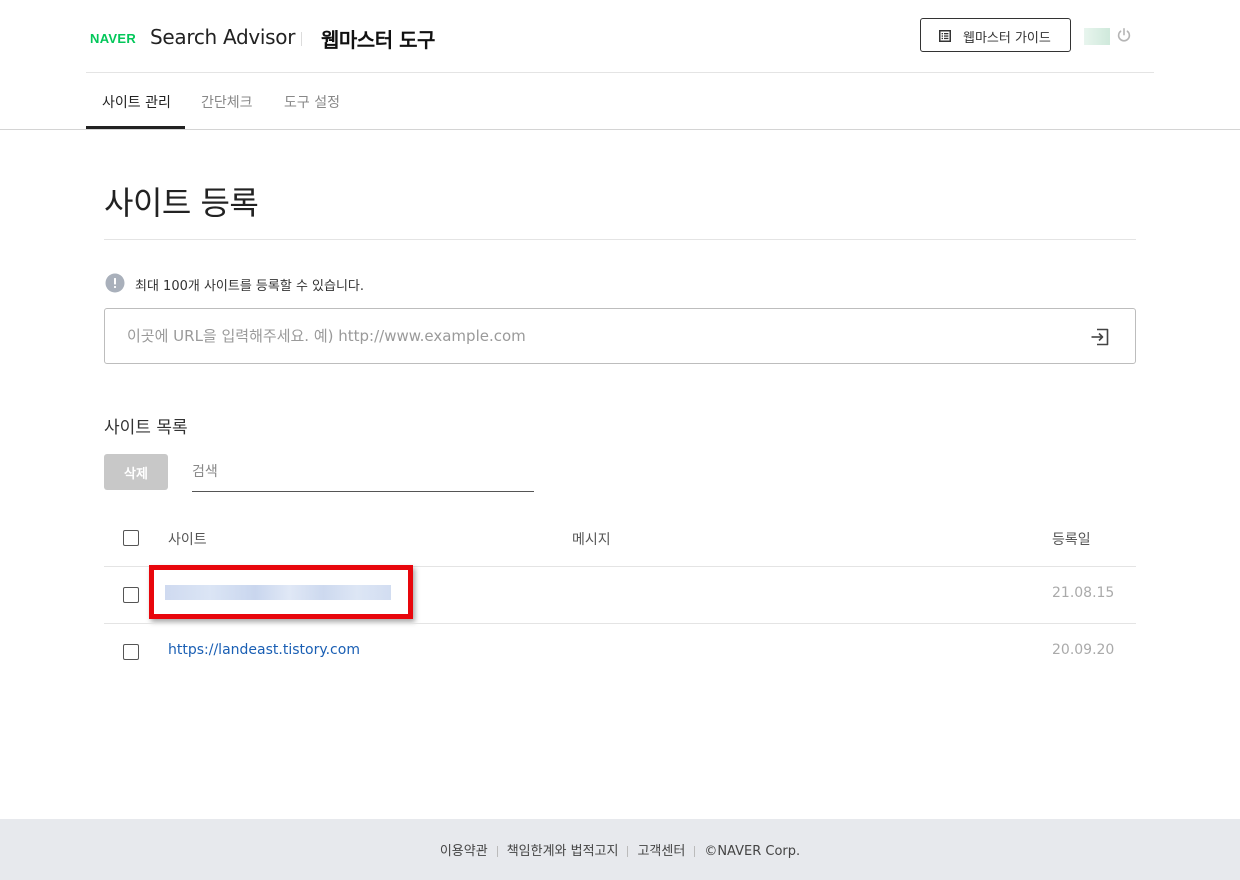  What do you see at coordinates (131, 538) in the screenshot?
I see `select-all-checkbox` at bounding box center [131, 538].